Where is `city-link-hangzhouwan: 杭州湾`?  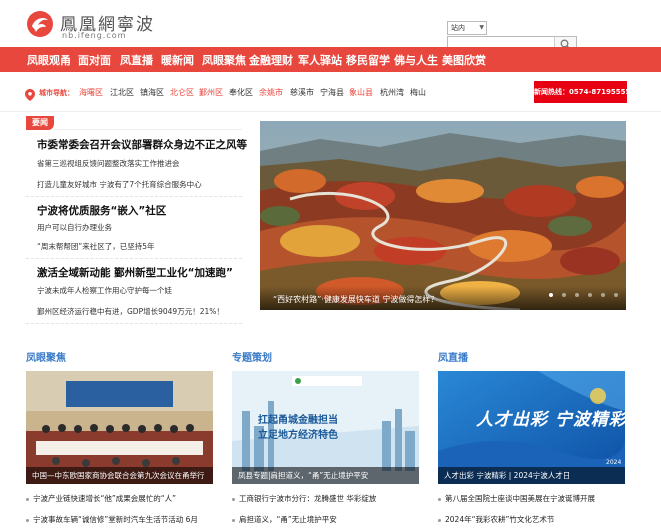 city-link-hangzhouwan: 杭州湾 is located at coordinates (392, 92).